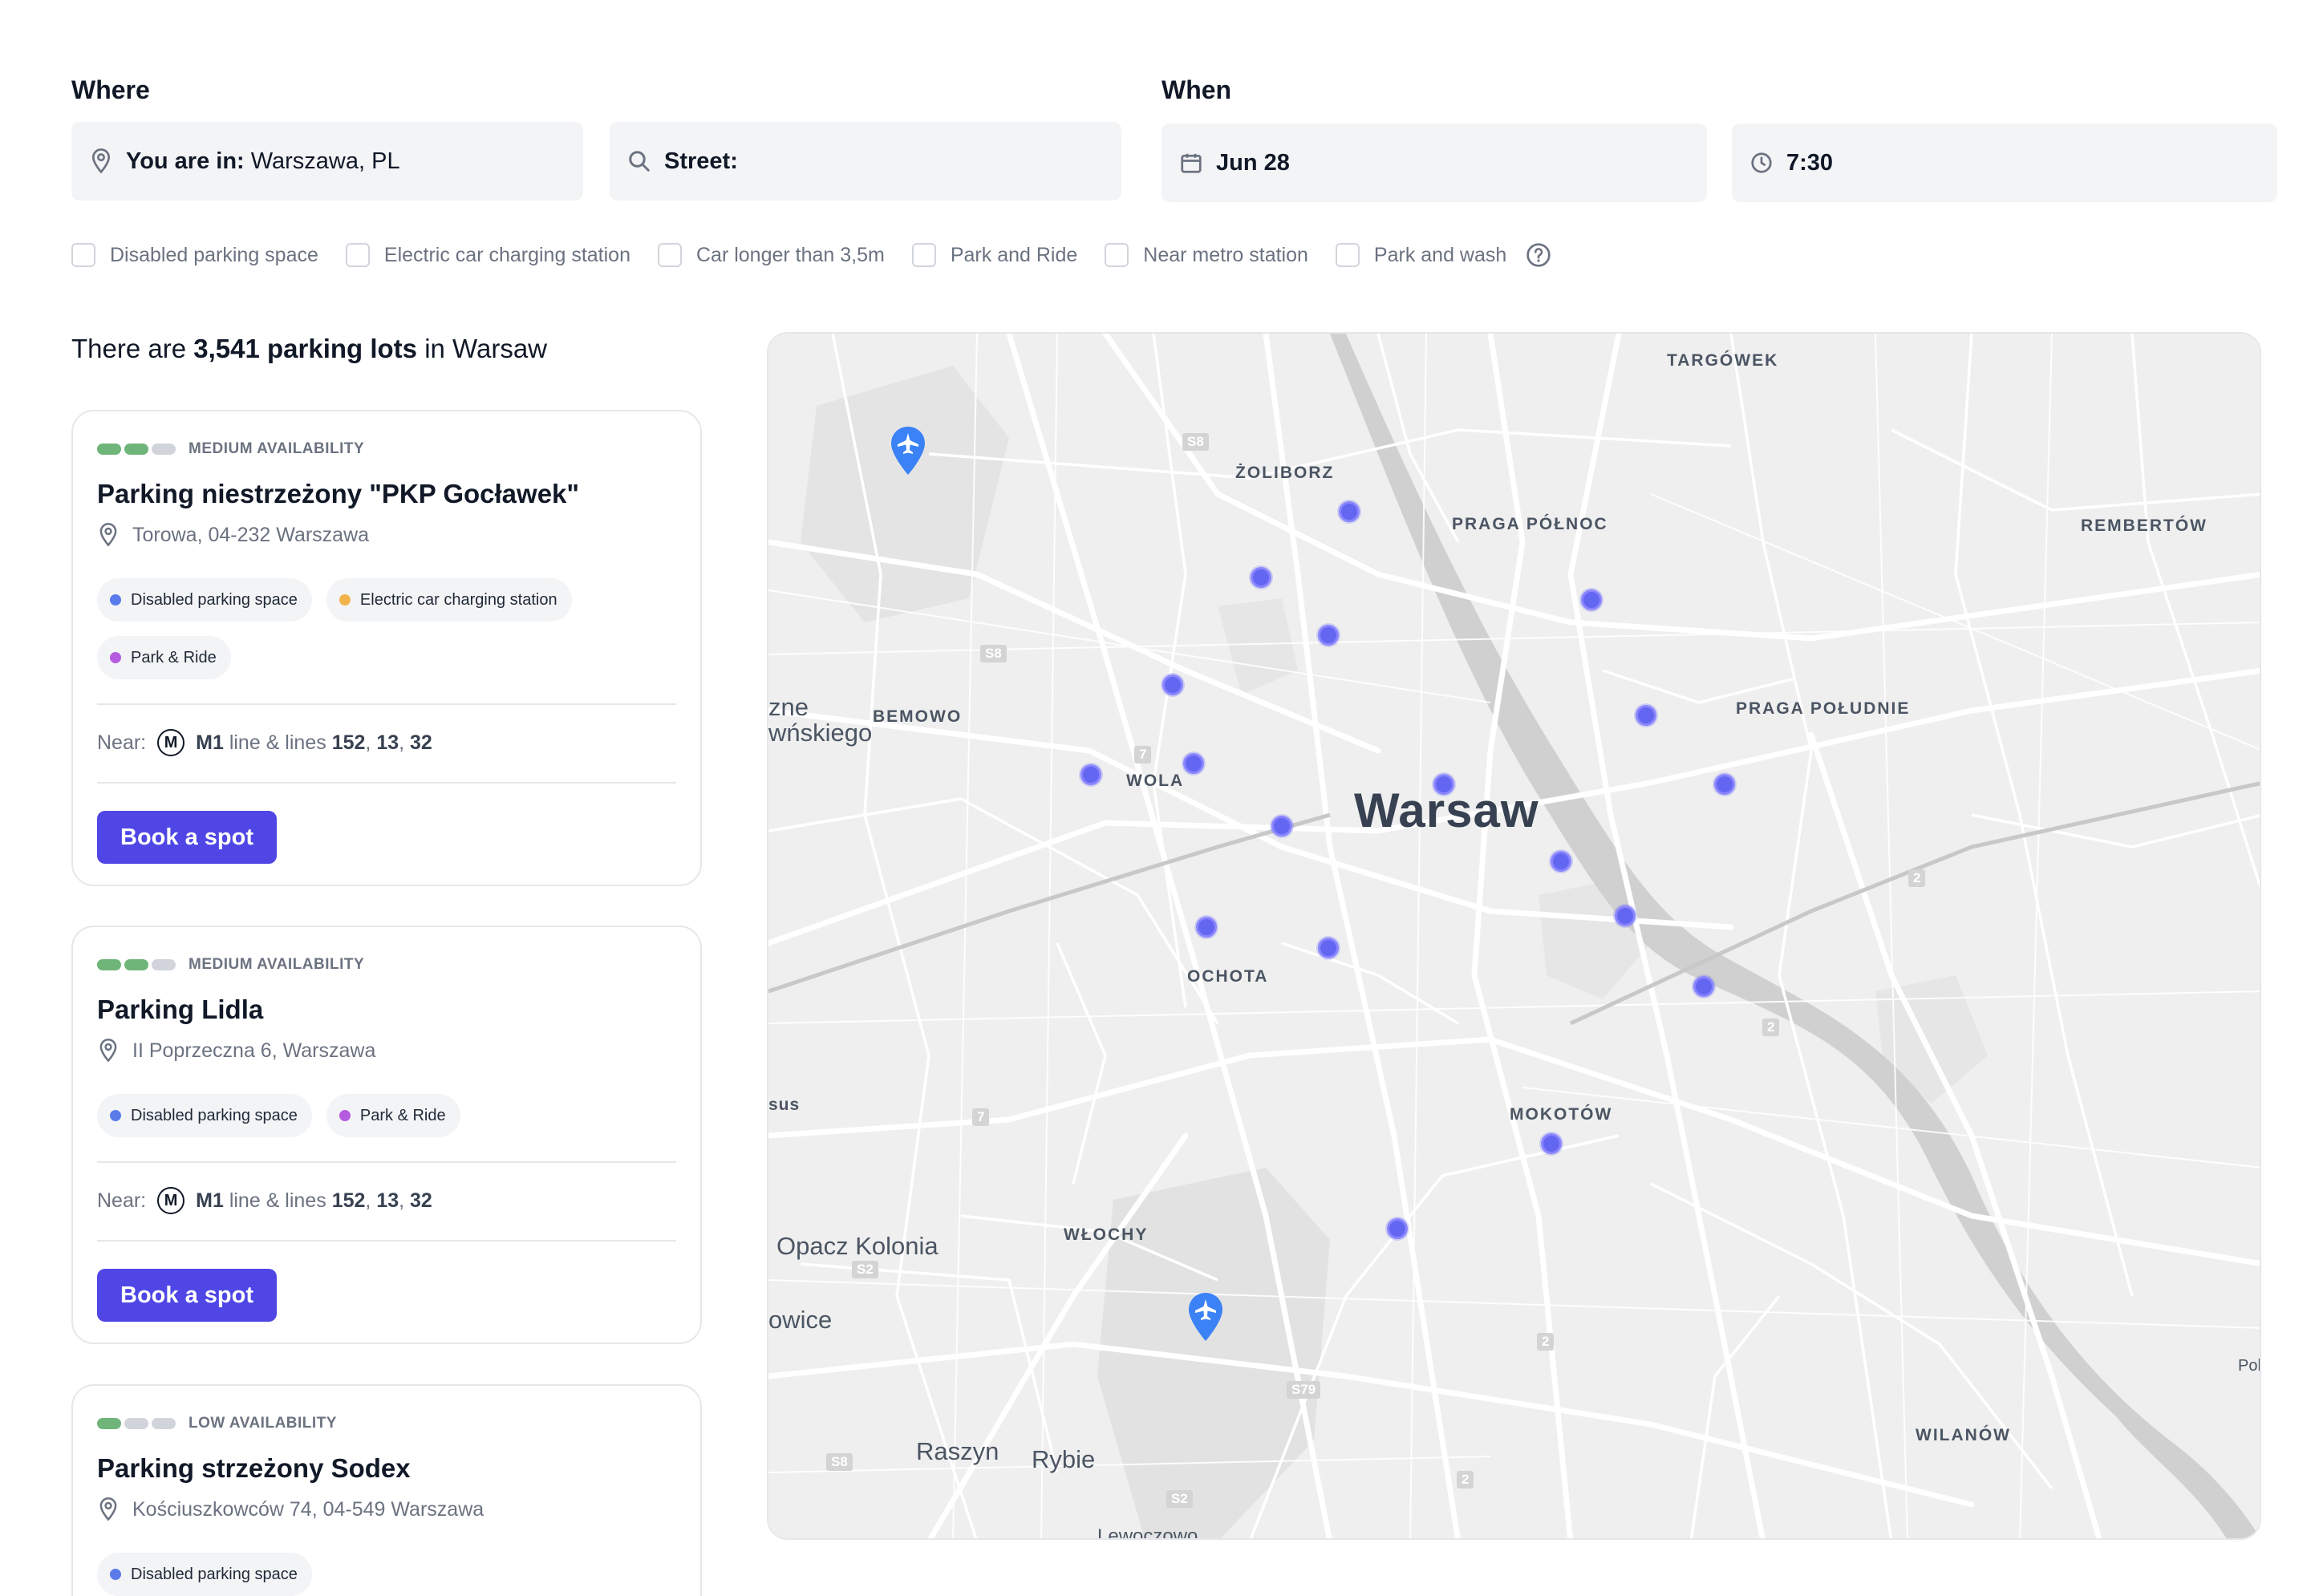  Describe the element at coordinates (865, 161) in the screenshot. I see `street-field: Street:` at that location.